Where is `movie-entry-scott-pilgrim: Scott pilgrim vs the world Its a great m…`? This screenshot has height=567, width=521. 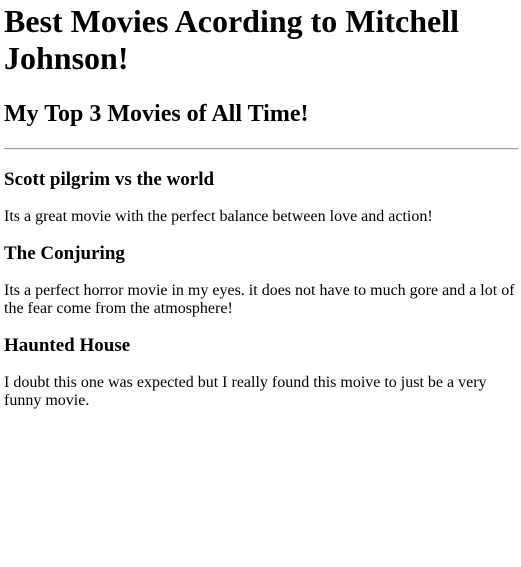
movie-entry-scott-pilgrim: Scott pilgrim vs the world Its a great m… is located at coordinates (261, 197).